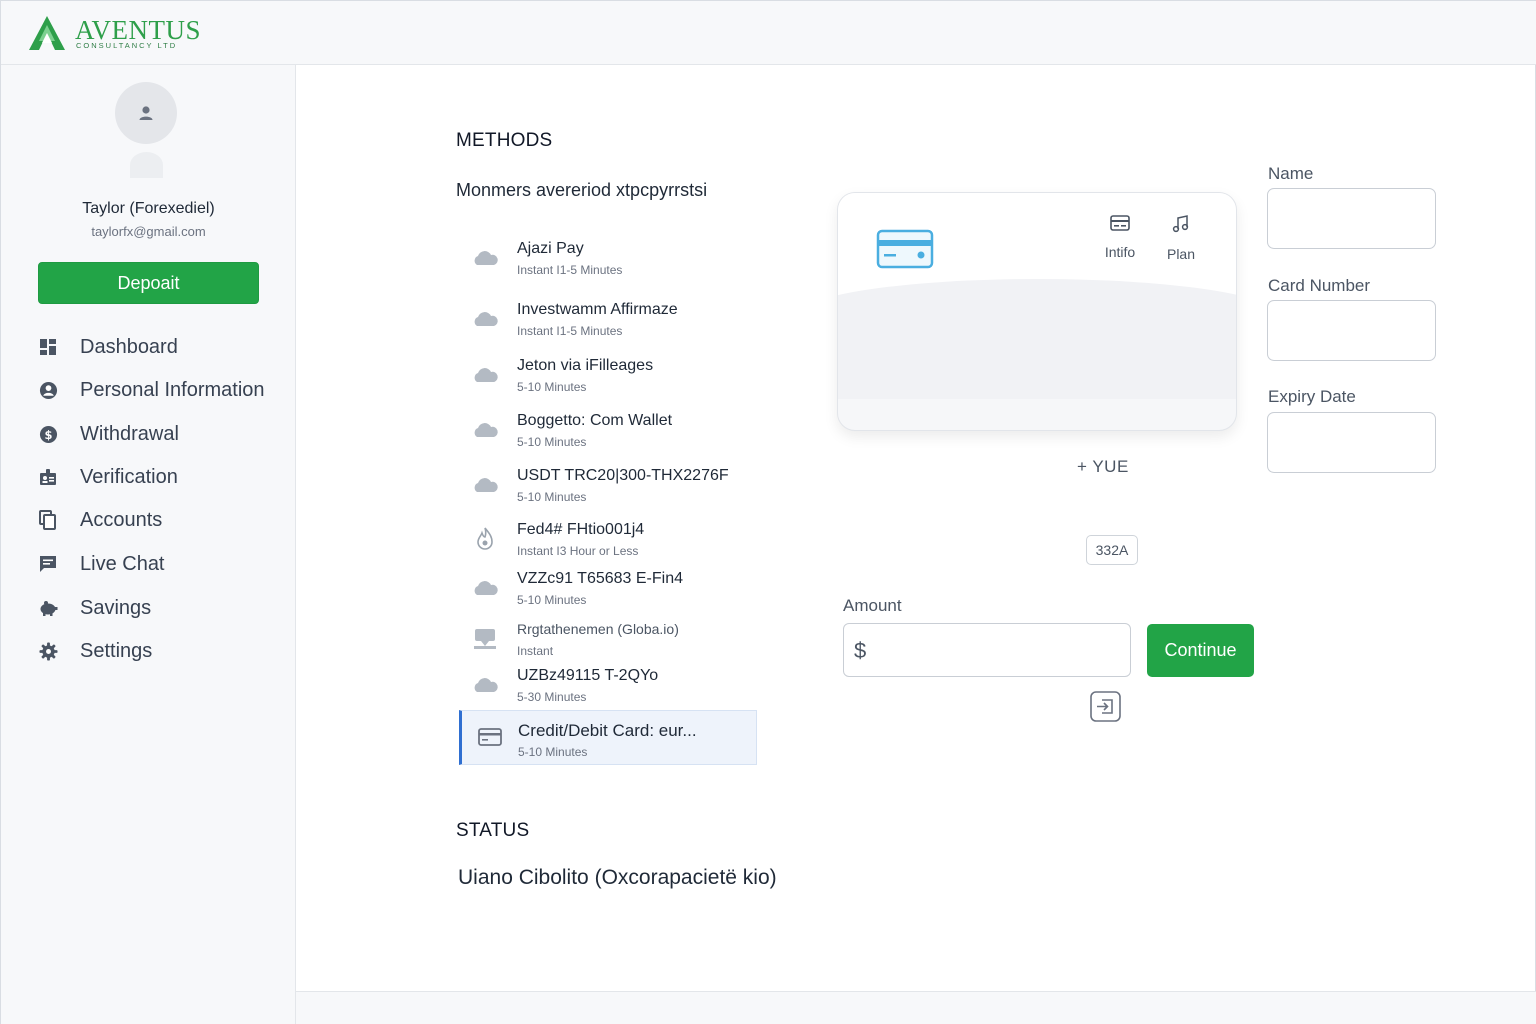 The height and width of the screenshot is (1024, 1536). Describe the element at coordinates (1120, 252) in the screenshot. I see `card-action-label: Intifo` at that location.